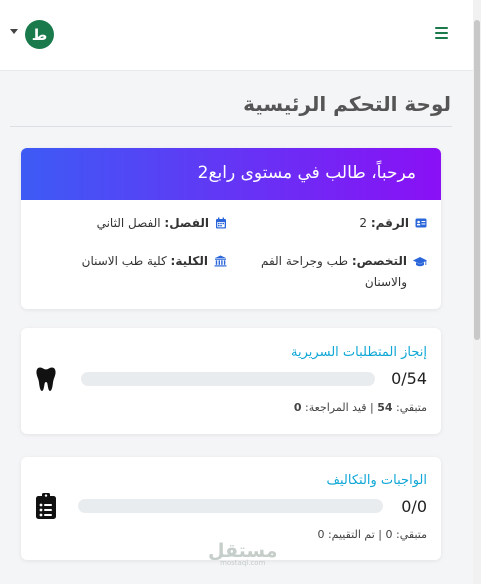  I want to click on id-label: الرقم:, so click(389, 223).